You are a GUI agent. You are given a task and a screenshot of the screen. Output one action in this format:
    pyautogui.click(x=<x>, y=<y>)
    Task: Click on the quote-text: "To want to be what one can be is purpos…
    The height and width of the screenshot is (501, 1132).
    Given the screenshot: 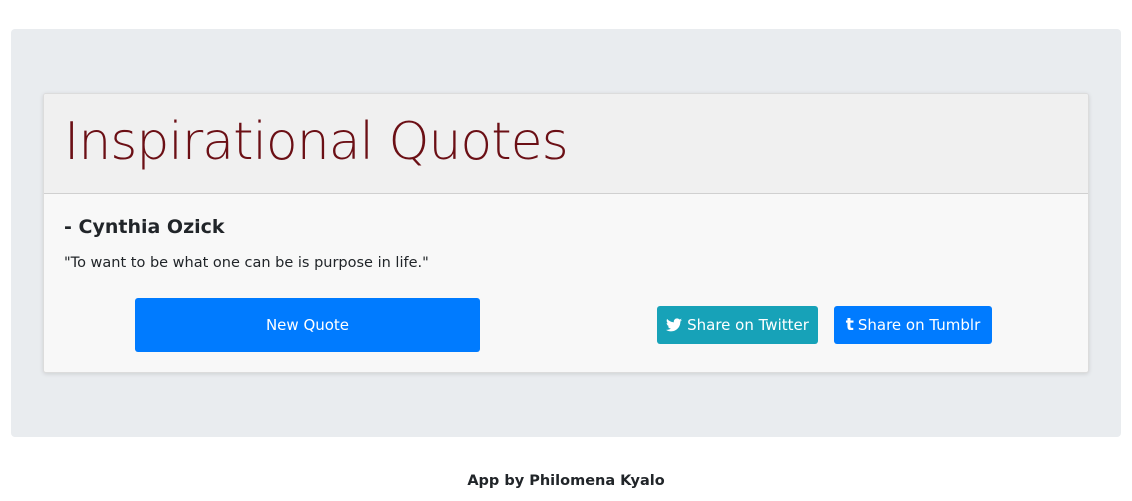 What is the action you would take?
    pyautogui.click(x=246, y=263)
    